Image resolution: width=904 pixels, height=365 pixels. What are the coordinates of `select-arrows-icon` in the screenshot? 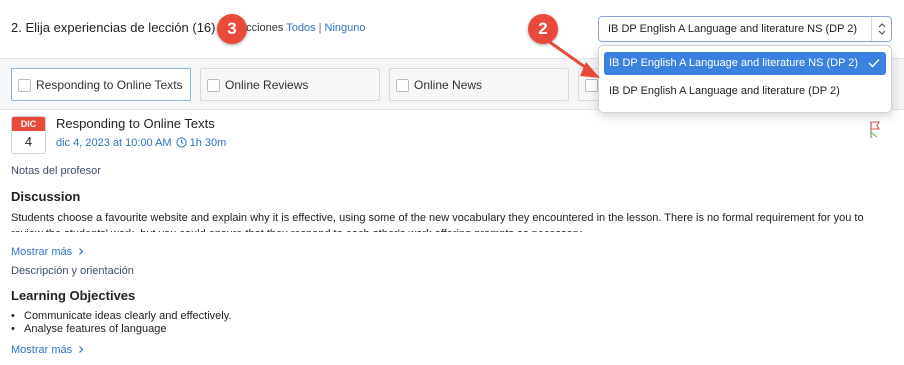 It's located at (881, 29).